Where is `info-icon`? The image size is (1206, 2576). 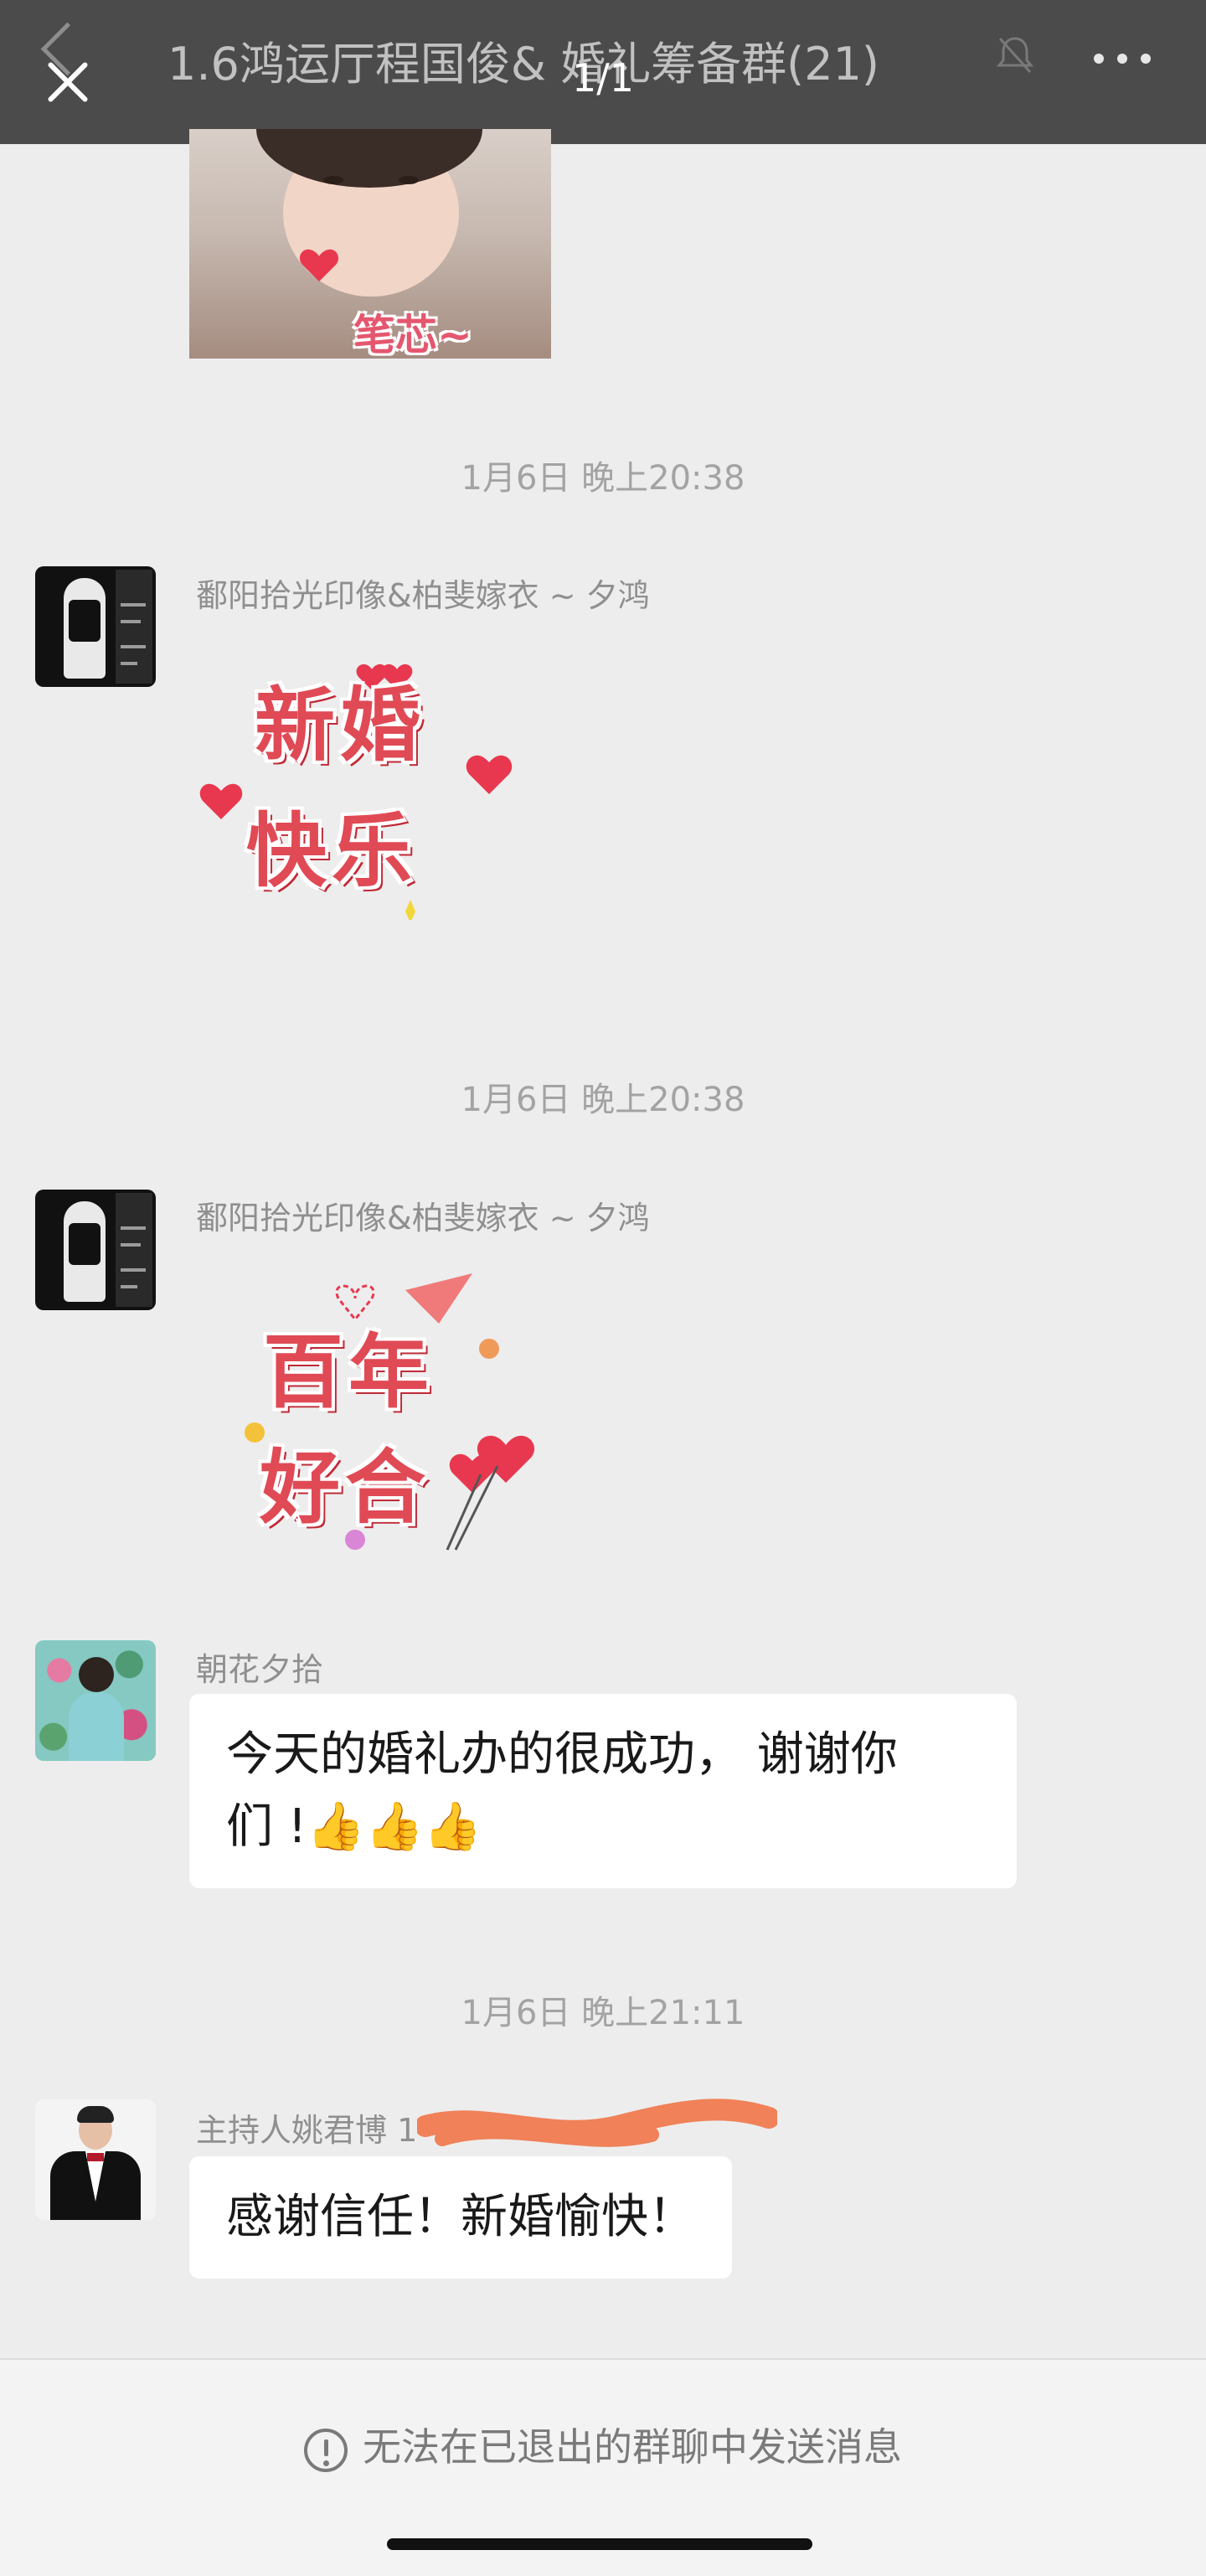
info-icon is located at coordinates (326, 2450).